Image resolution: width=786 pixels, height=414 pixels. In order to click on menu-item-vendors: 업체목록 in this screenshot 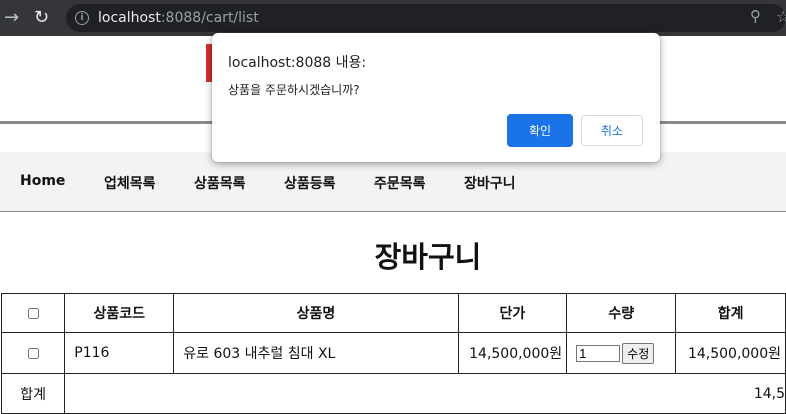, I will do `click(130, 183)`.